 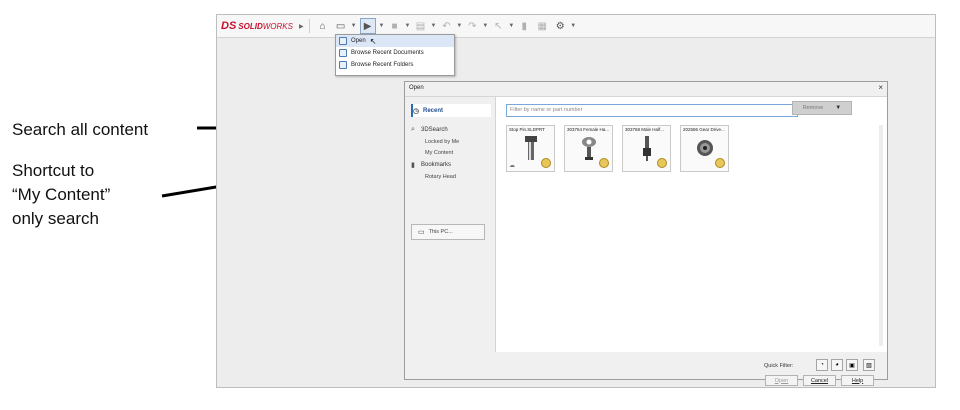 I want to click on menu-item-browse-recent-documents: Browse Recent Documents, so click(x=395, y=53).